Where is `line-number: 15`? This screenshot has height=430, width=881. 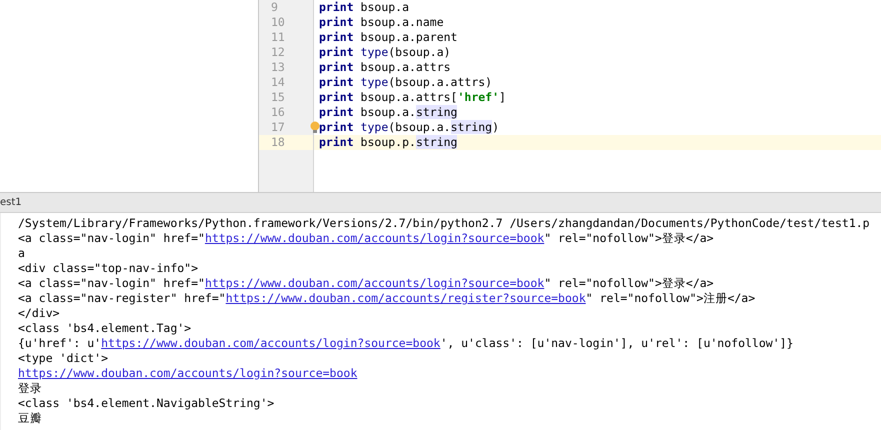 line-number: 15 is located at coordinates (278, 97).